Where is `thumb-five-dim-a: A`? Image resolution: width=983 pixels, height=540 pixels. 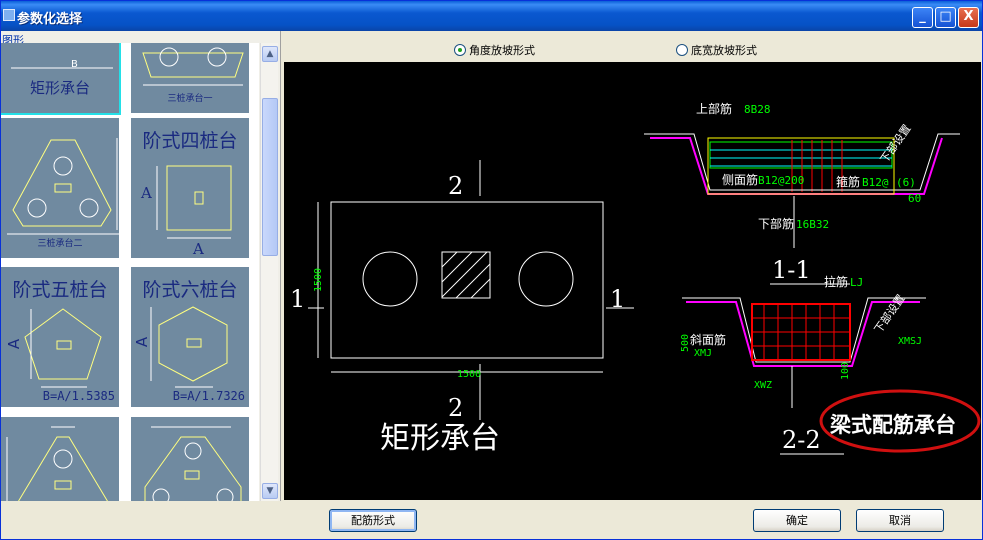 thumb-five-dim-a: A is located at coordinates (14, 344).